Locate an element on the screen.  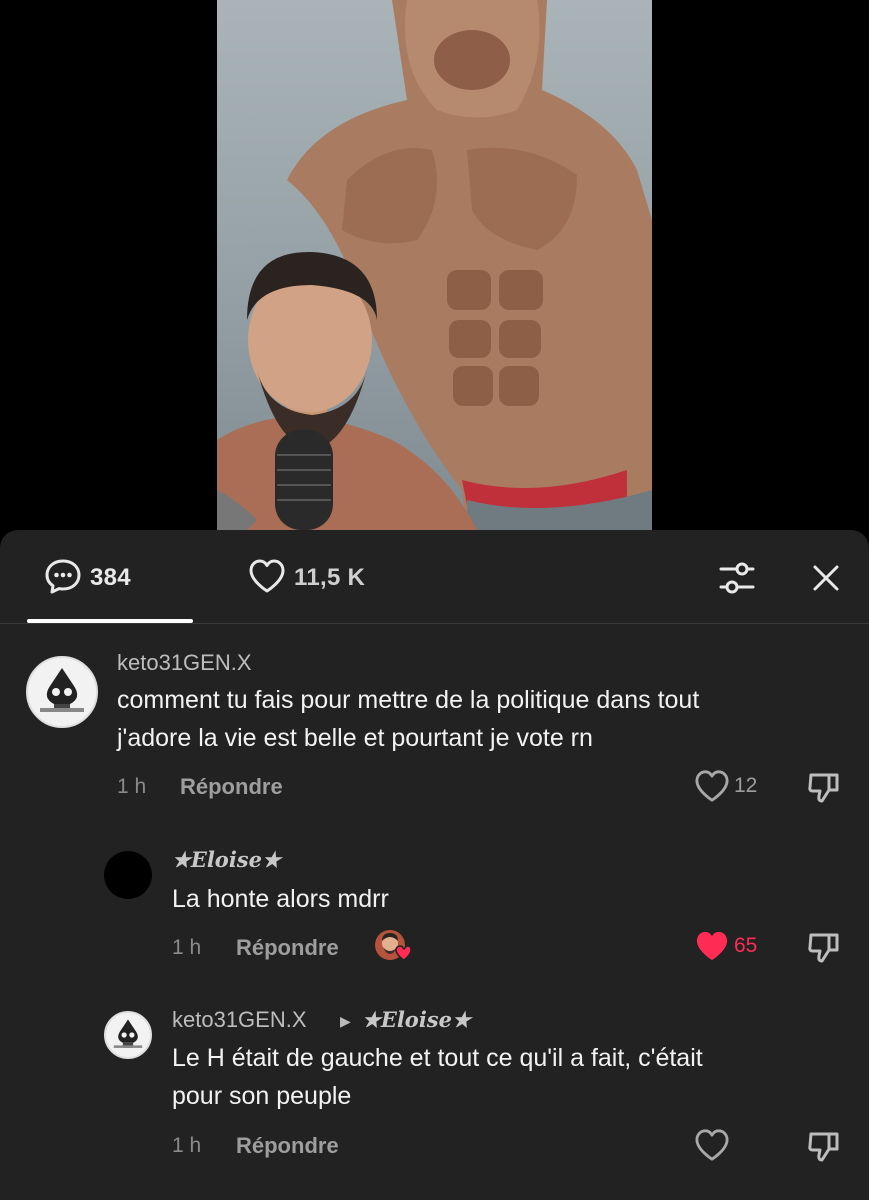
comment-username: ★Eloise★ is located at coordinates (226, 859).